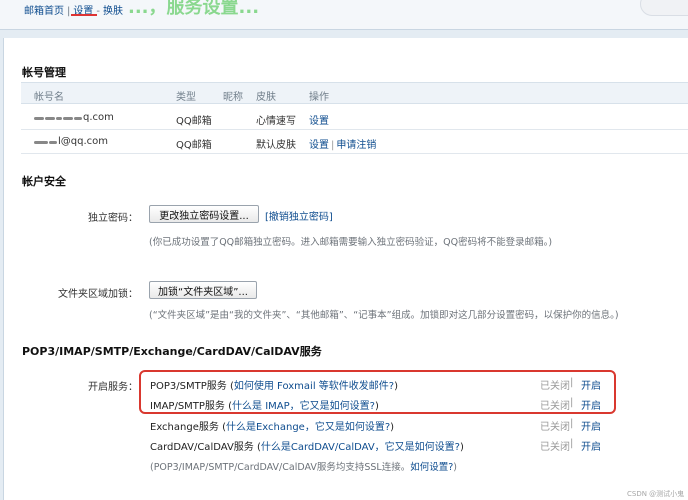  I want to click on service-exchange: Exchange服务 (什么是Exchange，它又是如何设置?), so click(272, 427).